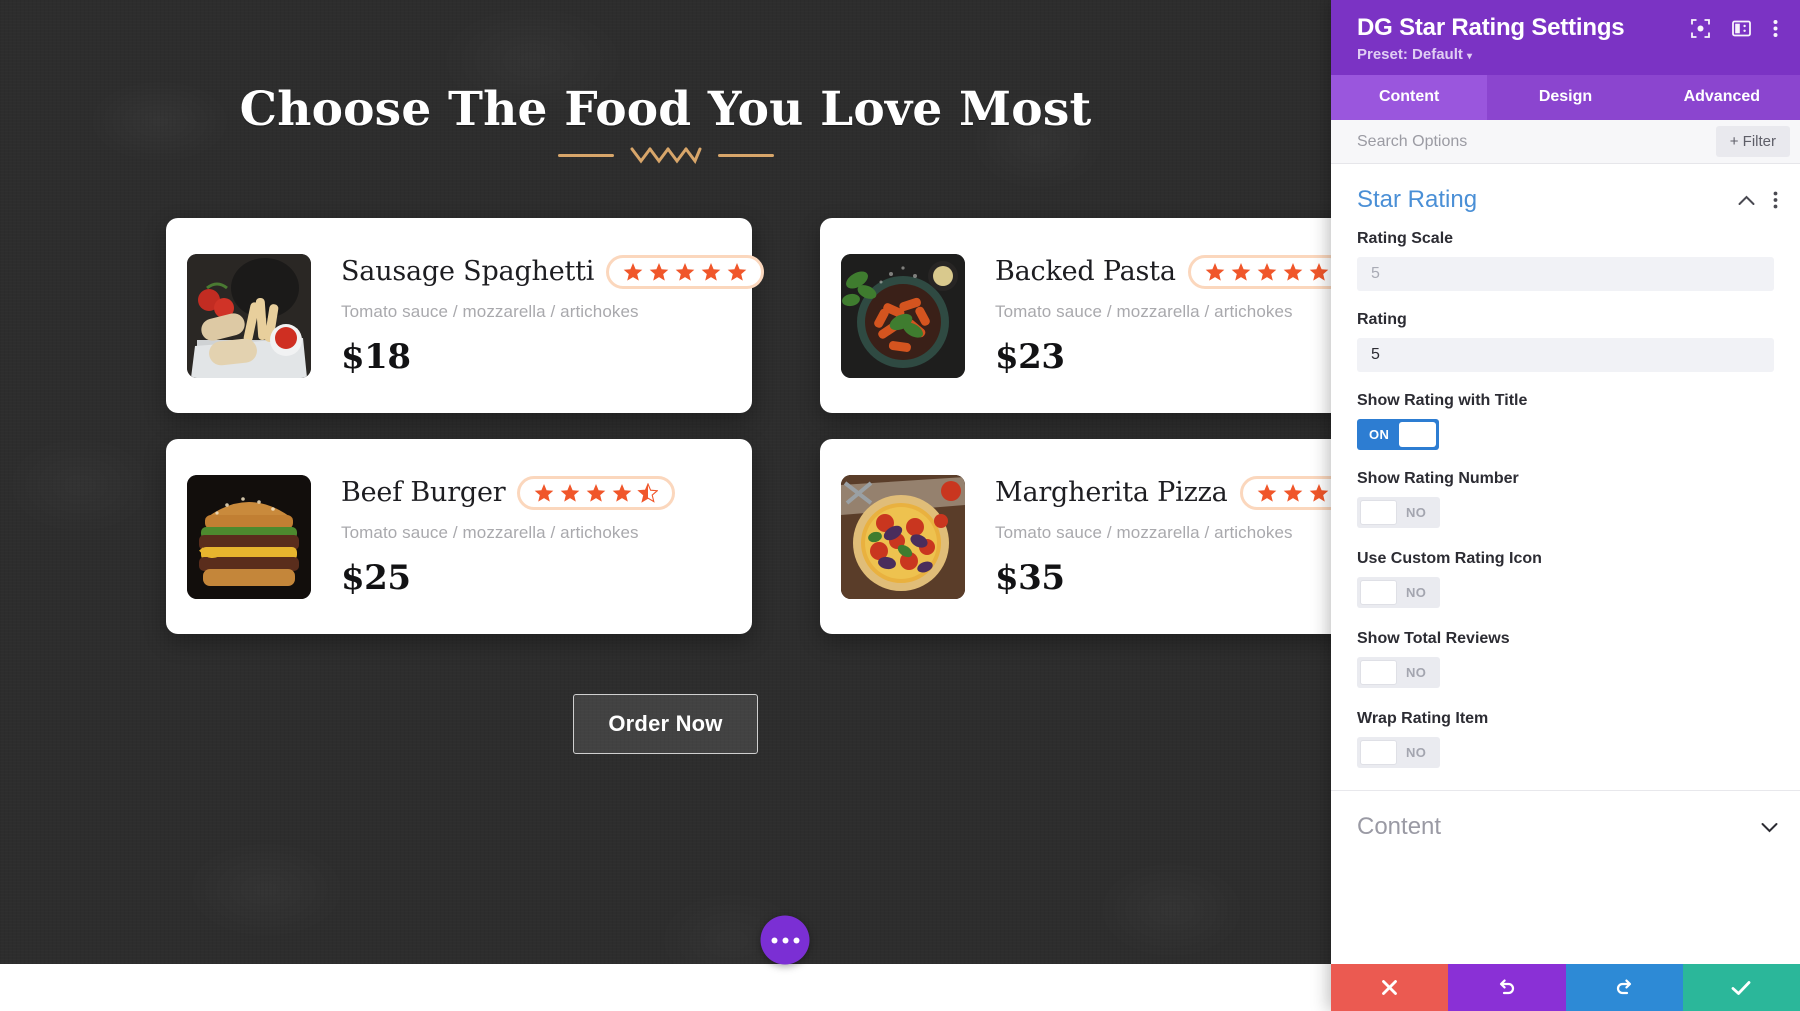 The image size is (1800, 1011). Describe the element at coordinates (423, 492) in the screenshot. I see `food-name: Beef Burger` at that location.